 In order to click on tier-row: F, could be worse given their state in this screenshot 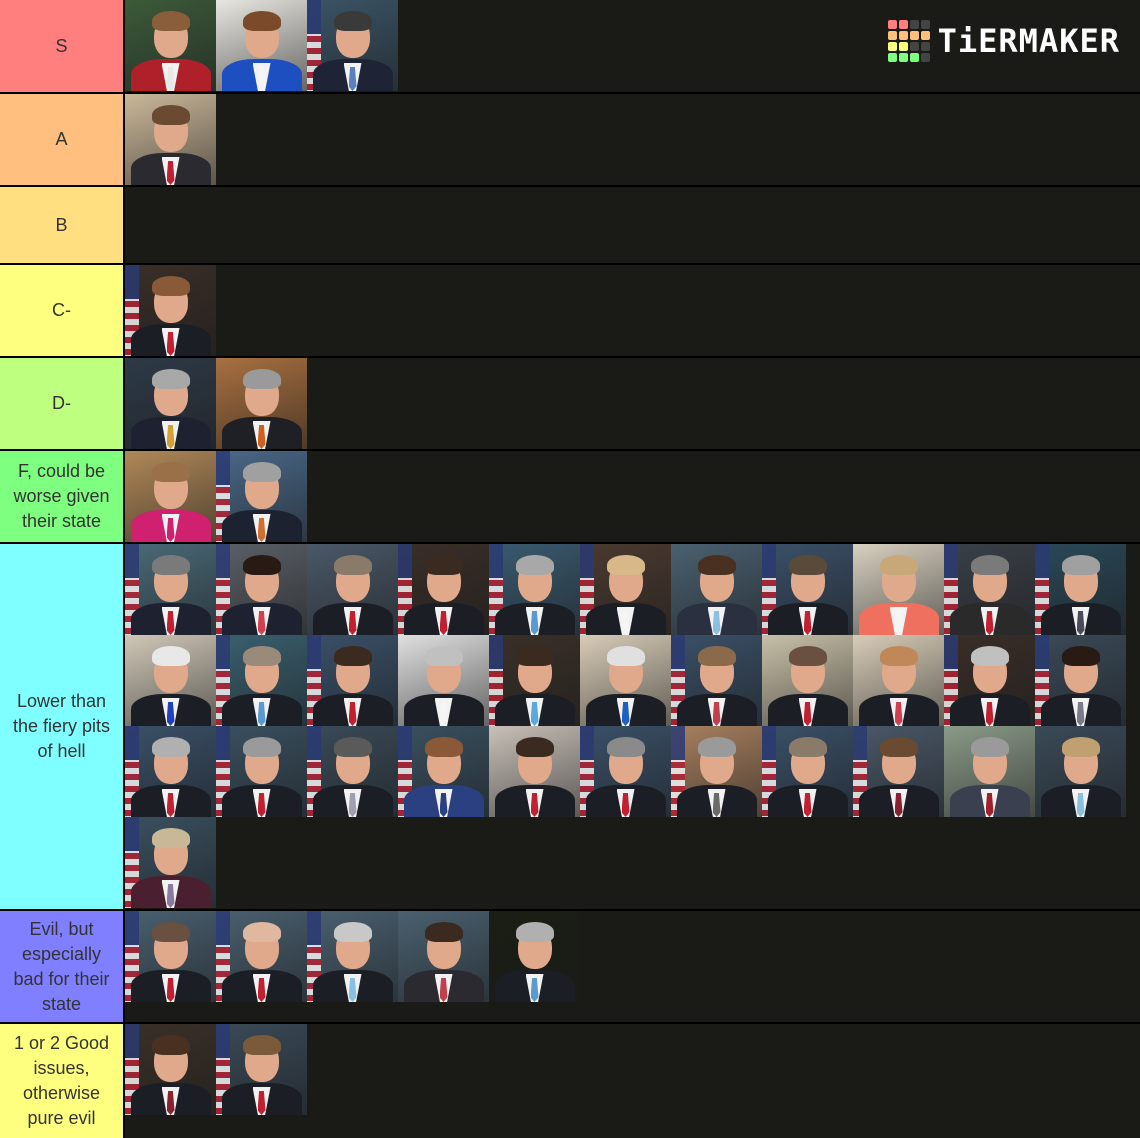, I will do `click(570, 496)`.